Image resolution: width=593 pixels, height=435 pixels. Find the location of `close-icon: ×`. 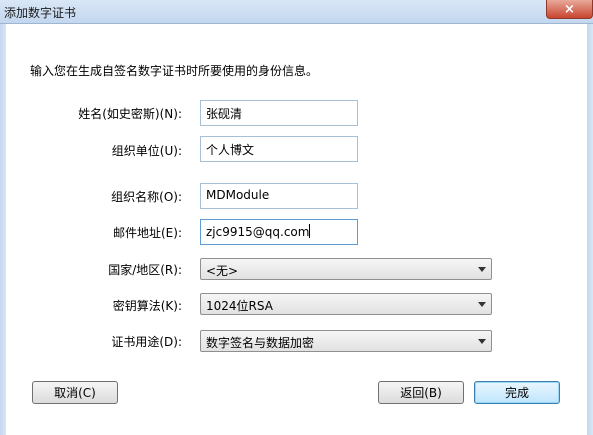

close-icon: × is located at coordinates (569, 9).